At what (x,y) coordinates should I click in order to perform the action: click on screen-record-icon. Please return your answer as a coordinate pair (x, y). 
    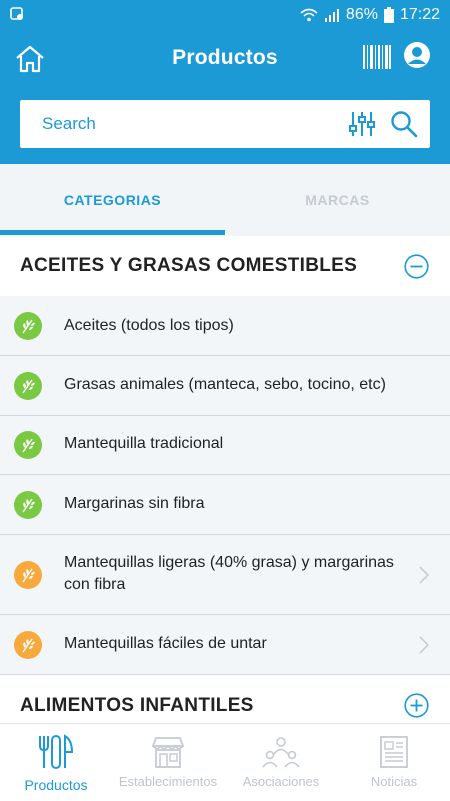
    Looking at the image, I should click on (16, 13).